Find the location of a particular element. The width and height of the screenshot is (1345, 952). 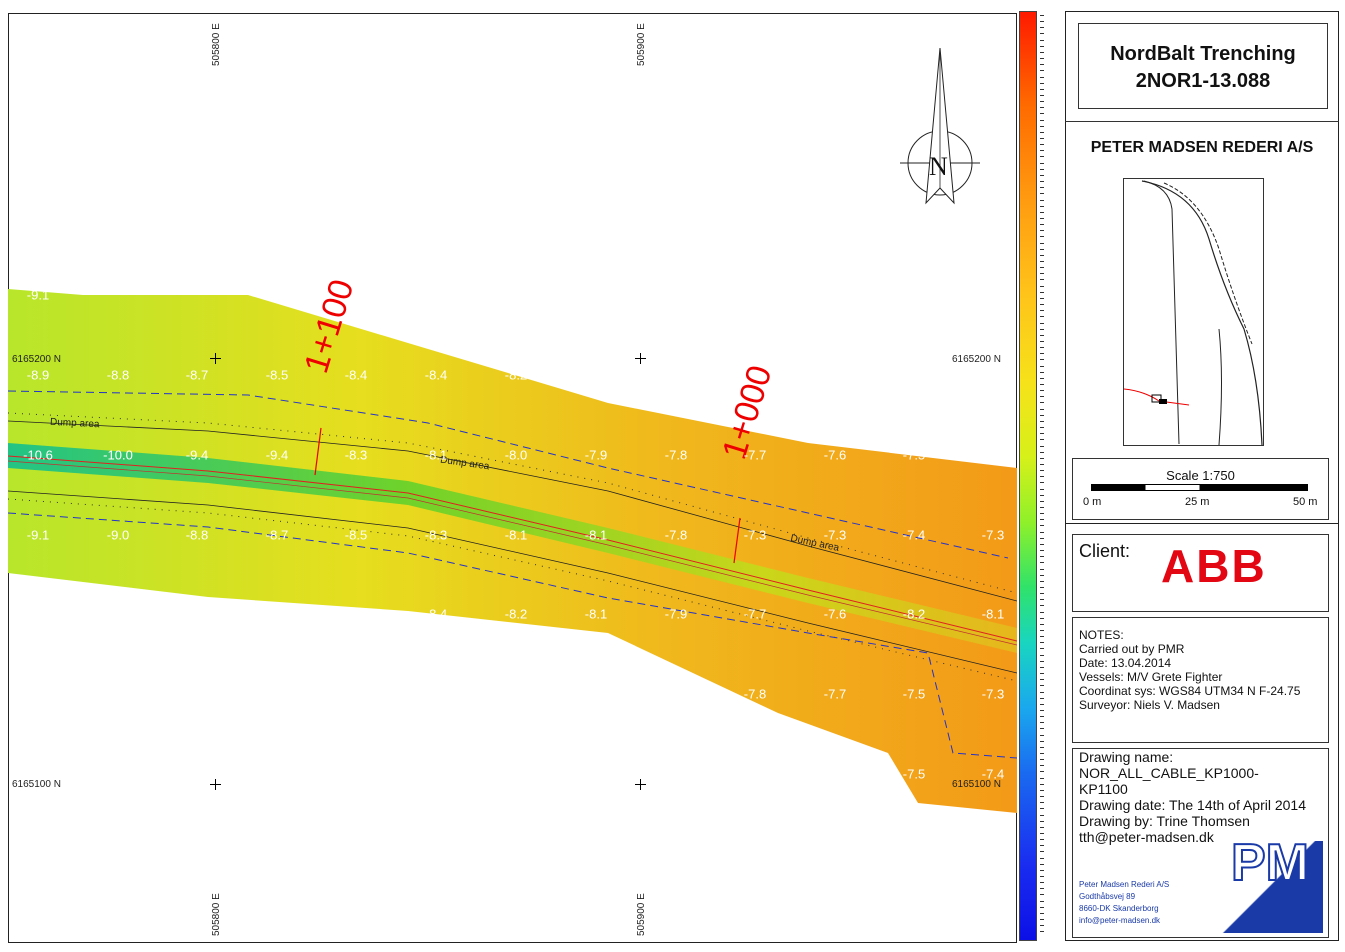

project-title-box: NordBalt Trenching 2NOR1-13.088 is located at coordinates (1203, 66).